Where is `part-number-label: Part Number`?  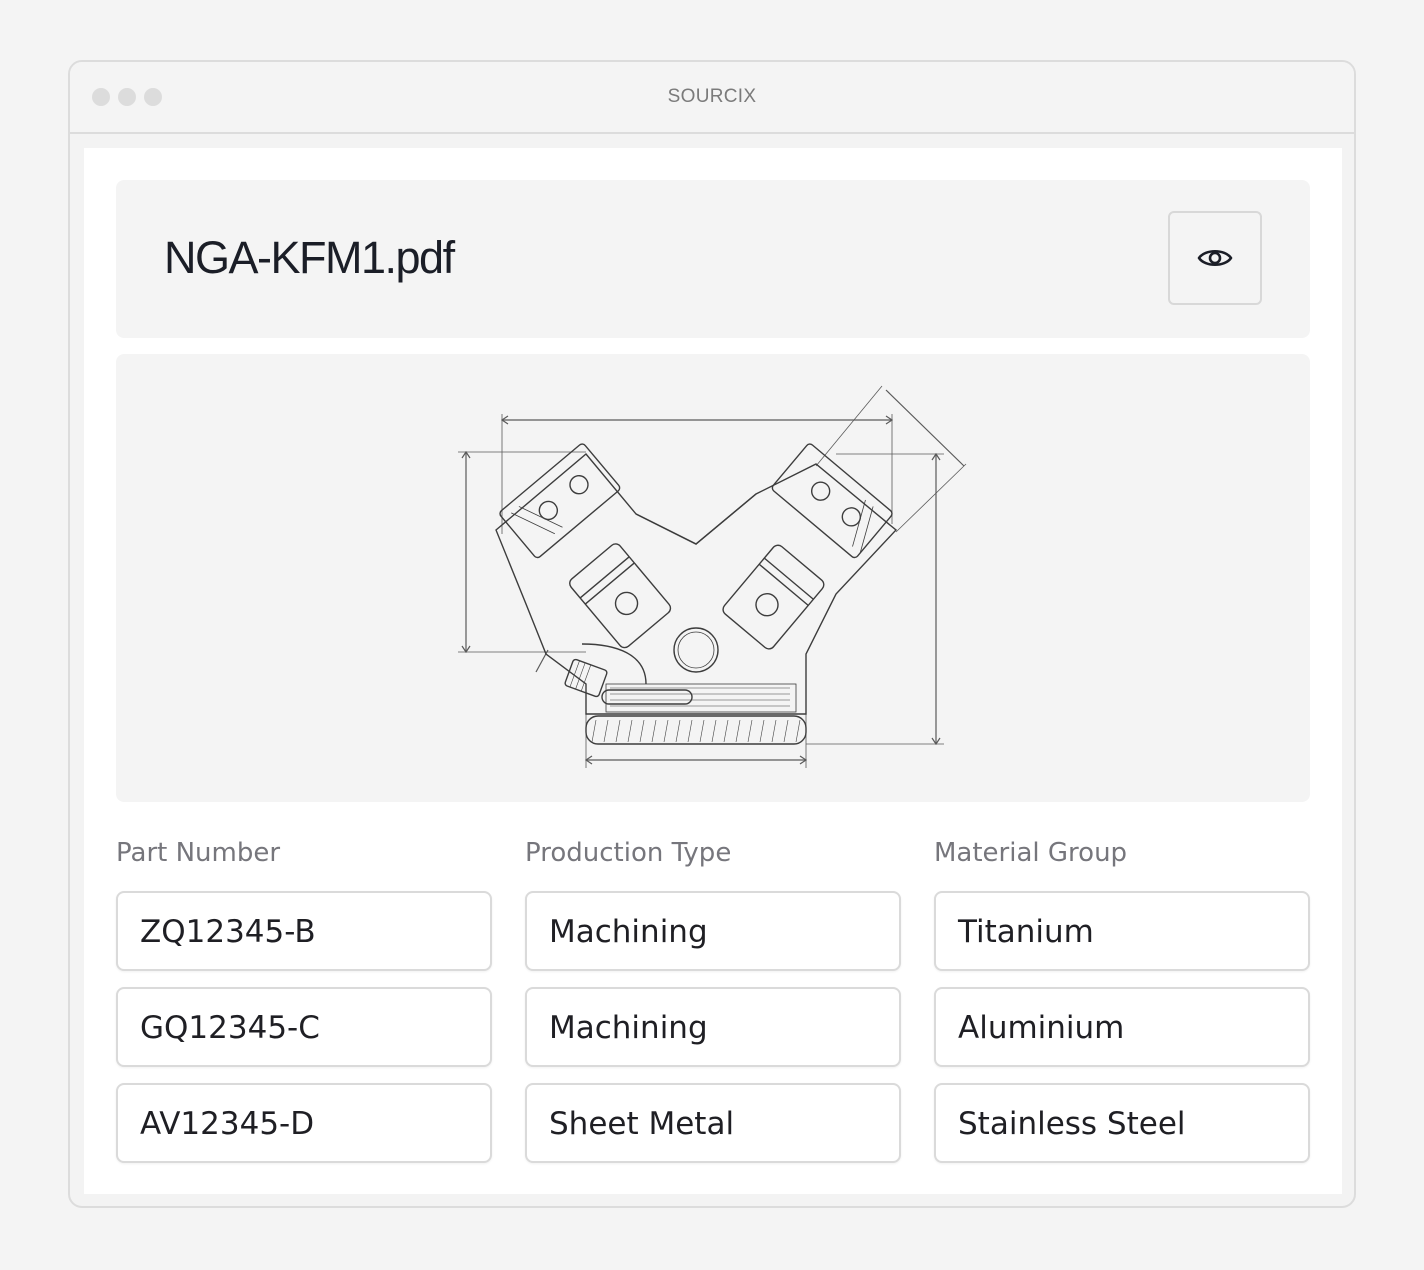 part-number-label: Part Number is located at coordinates (198, 853).